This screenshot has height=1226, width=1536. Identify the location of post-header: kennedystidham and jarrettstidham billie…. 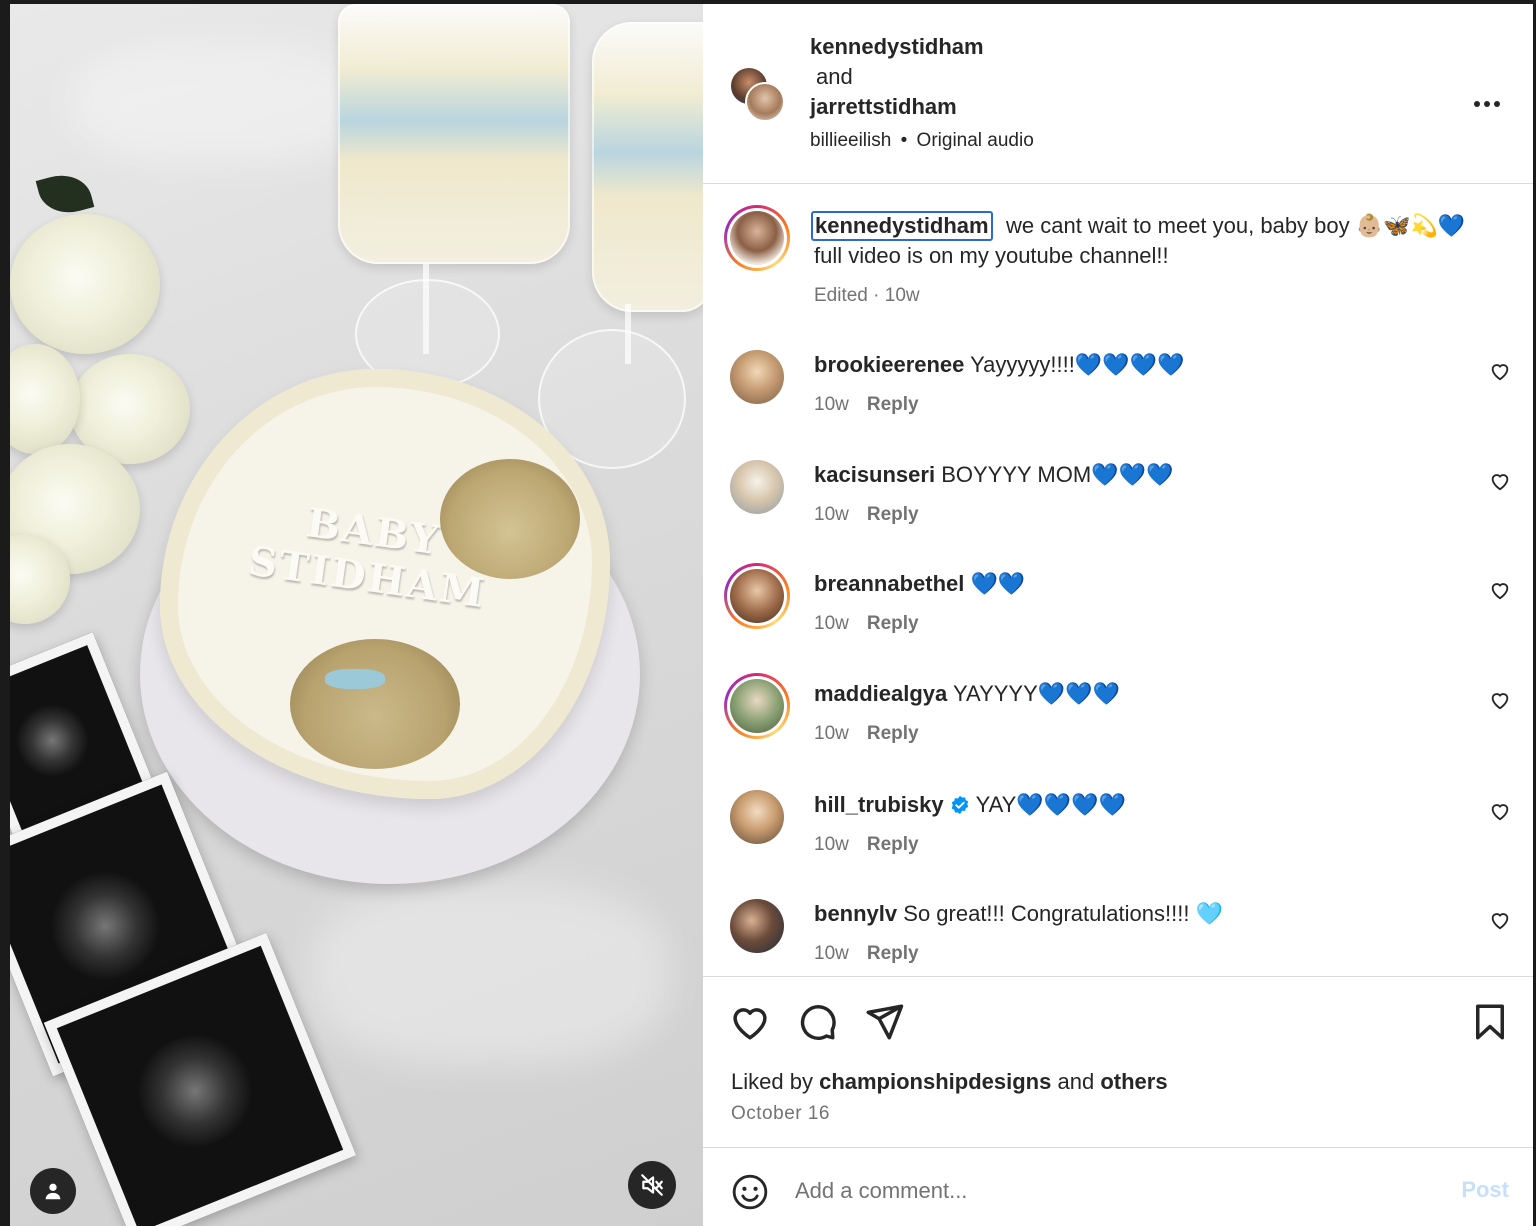
(1118, 94).